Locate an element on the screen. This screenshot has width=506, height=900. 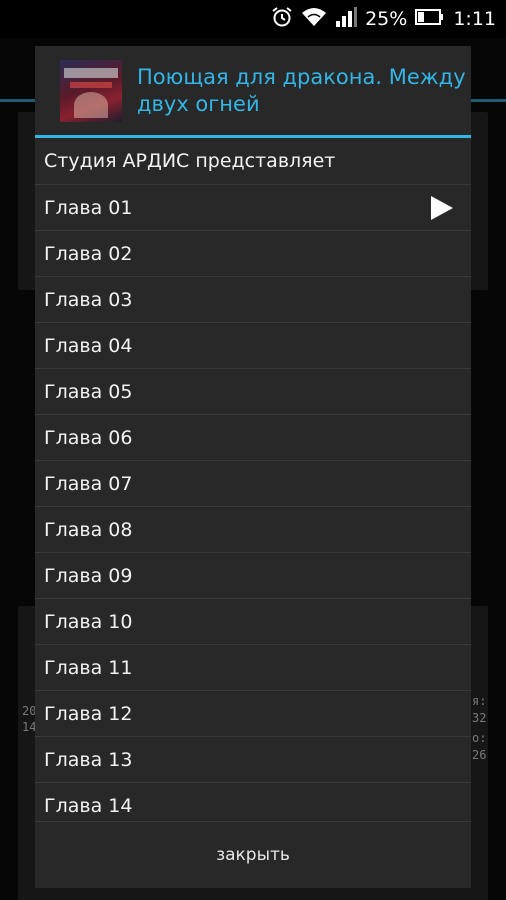
battery-icon is located at coordinates (430, 19).